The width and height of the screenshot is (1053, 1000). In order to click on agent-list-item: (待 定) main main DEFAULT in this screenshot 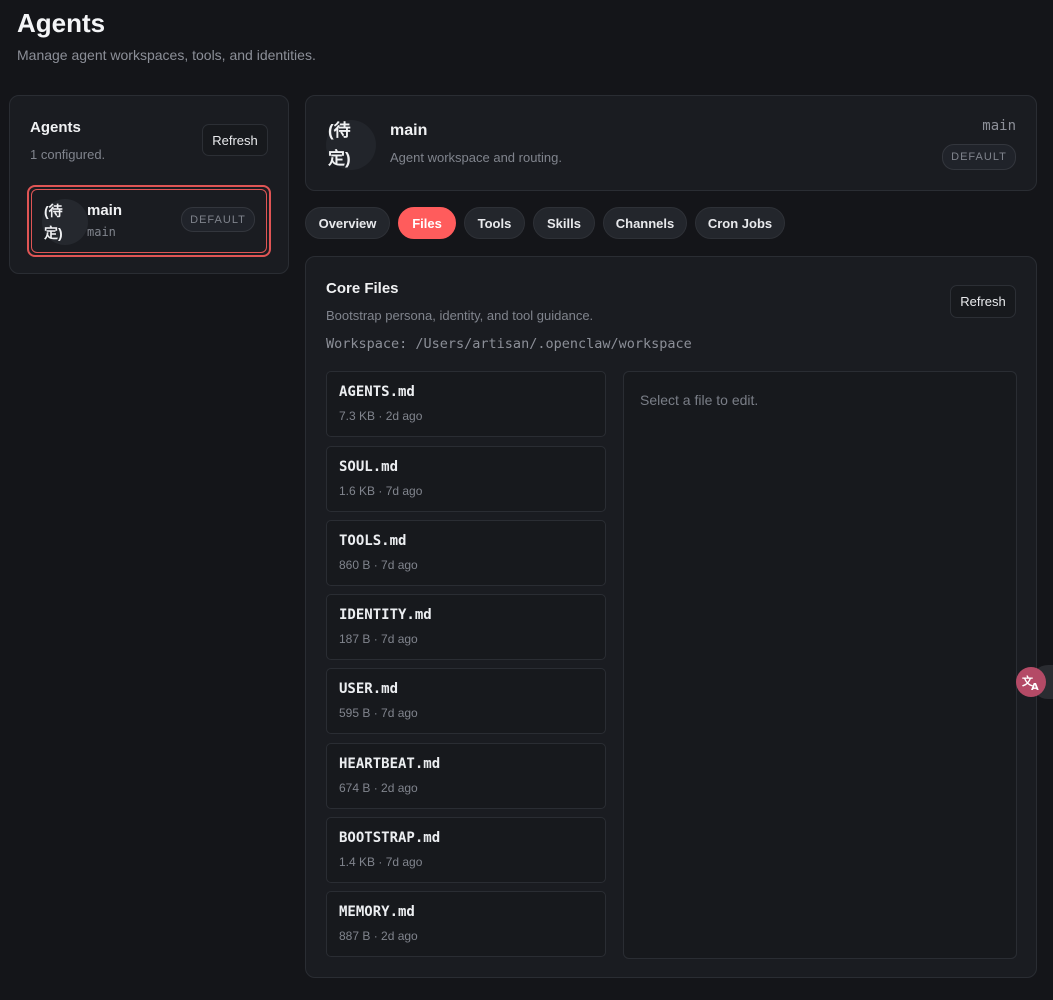, I will do `click(149, 221)`.